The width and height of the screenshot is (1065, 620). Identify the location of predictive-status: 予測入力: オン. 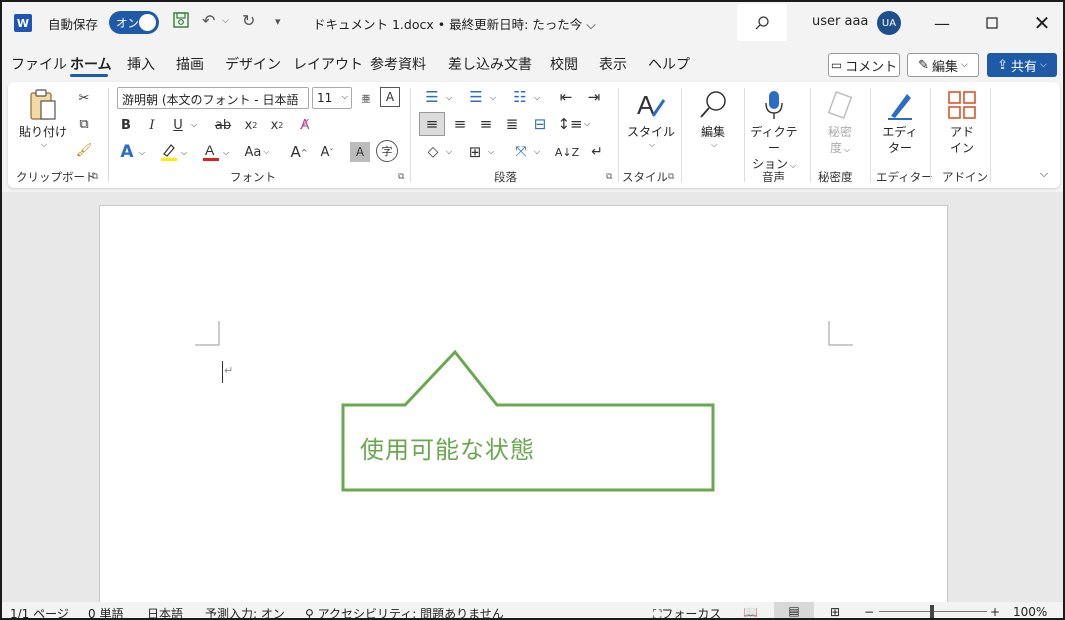
(245, 611).